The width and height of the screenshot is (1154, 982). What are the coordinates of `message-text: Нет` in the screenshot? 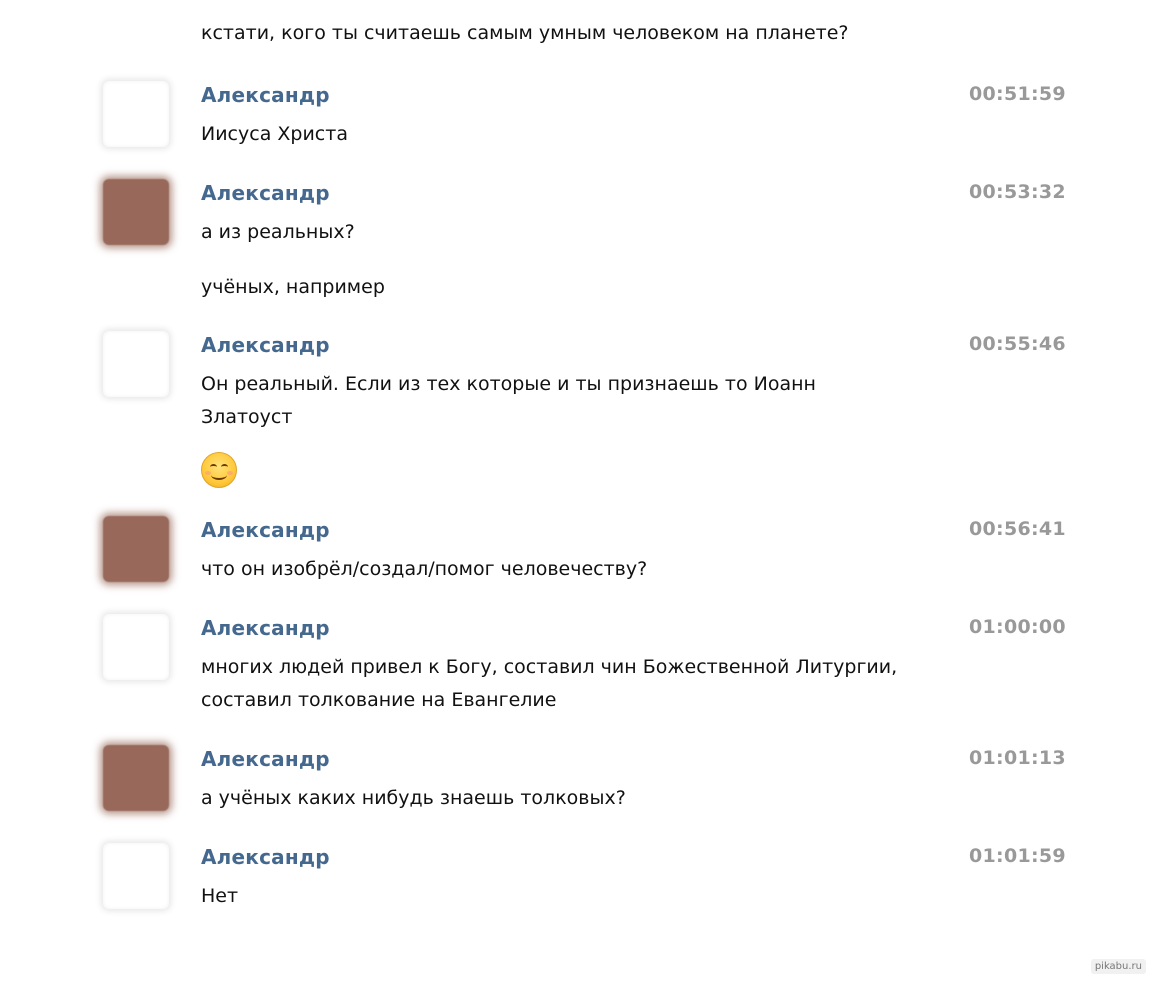 It's located at (220, 896).